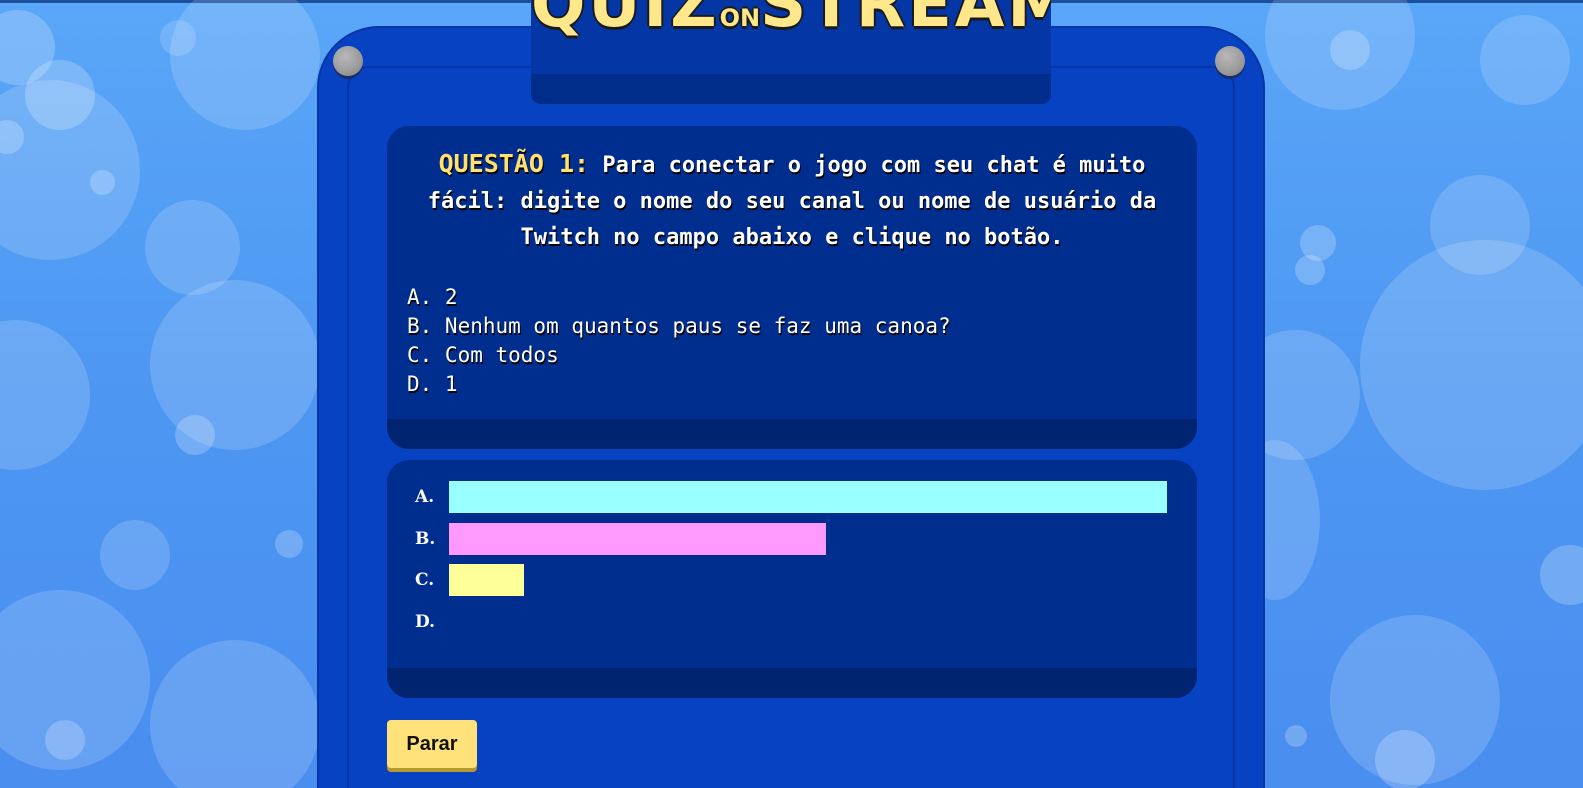  Describe the element at coordinates (432, 744) in the screenshot. I see `stop-button: Parar` at that location.